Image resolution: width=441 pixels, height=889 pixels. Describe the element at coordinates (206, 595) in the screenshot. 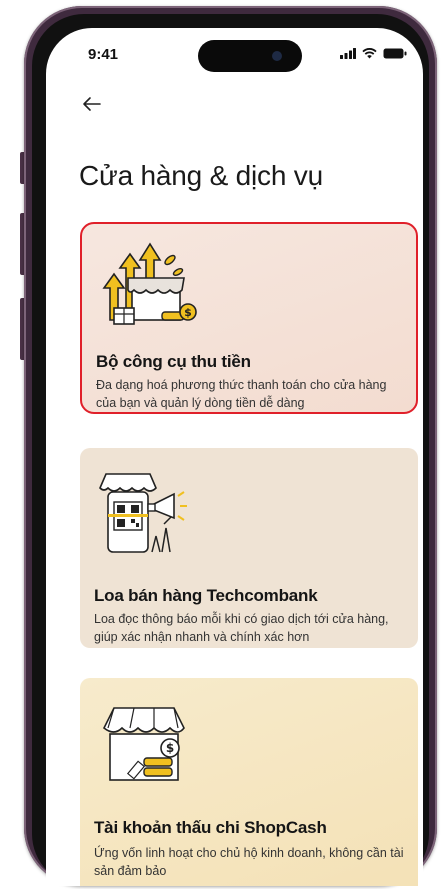

I see `card-title: Loa bán hàng Techcombank` at that location.